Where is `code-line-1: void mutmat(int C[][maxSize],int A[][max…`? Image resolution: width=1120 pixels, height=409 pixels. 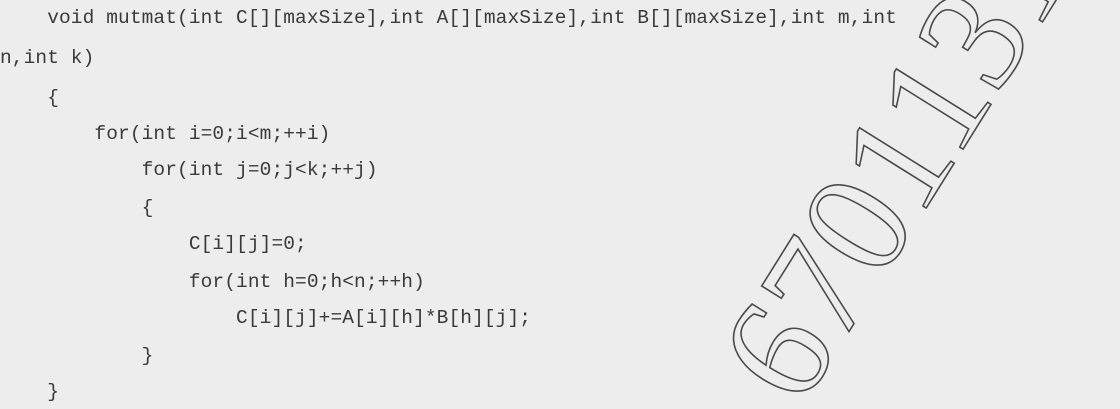 code-line-1: void mutmat(int C[][maxSize],int A[][max… is located at coordinates (448, 18).